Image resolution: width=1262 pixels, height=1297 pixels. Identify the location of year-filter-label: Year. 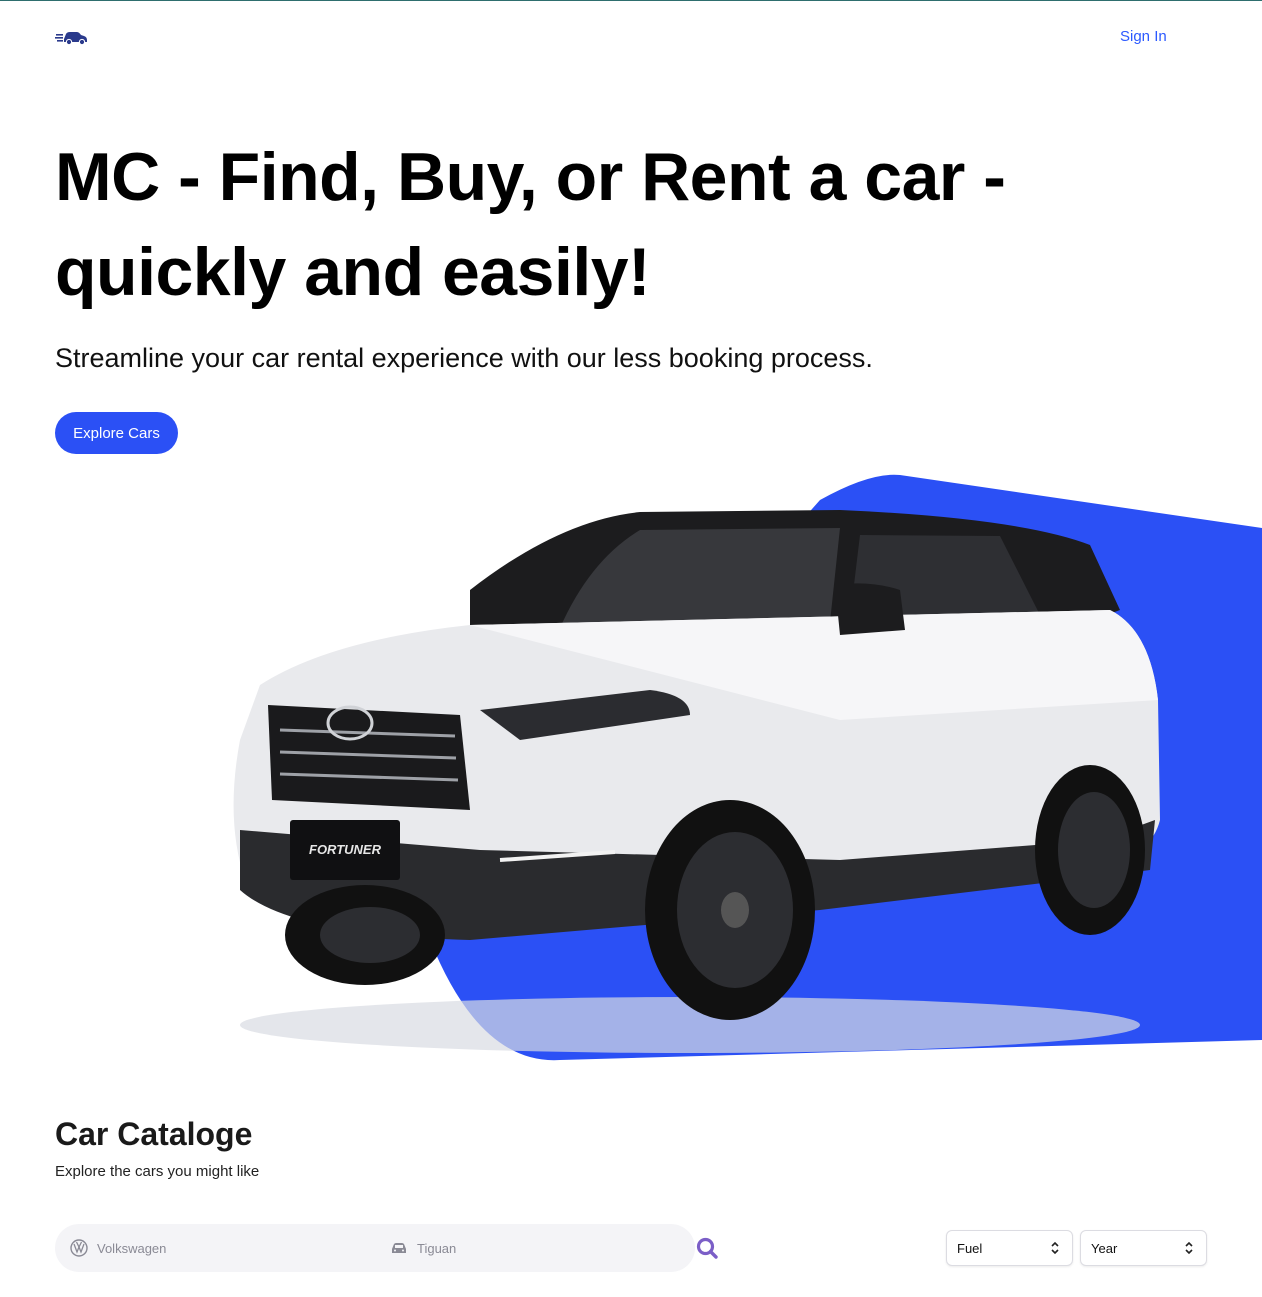
(1104, 1248).